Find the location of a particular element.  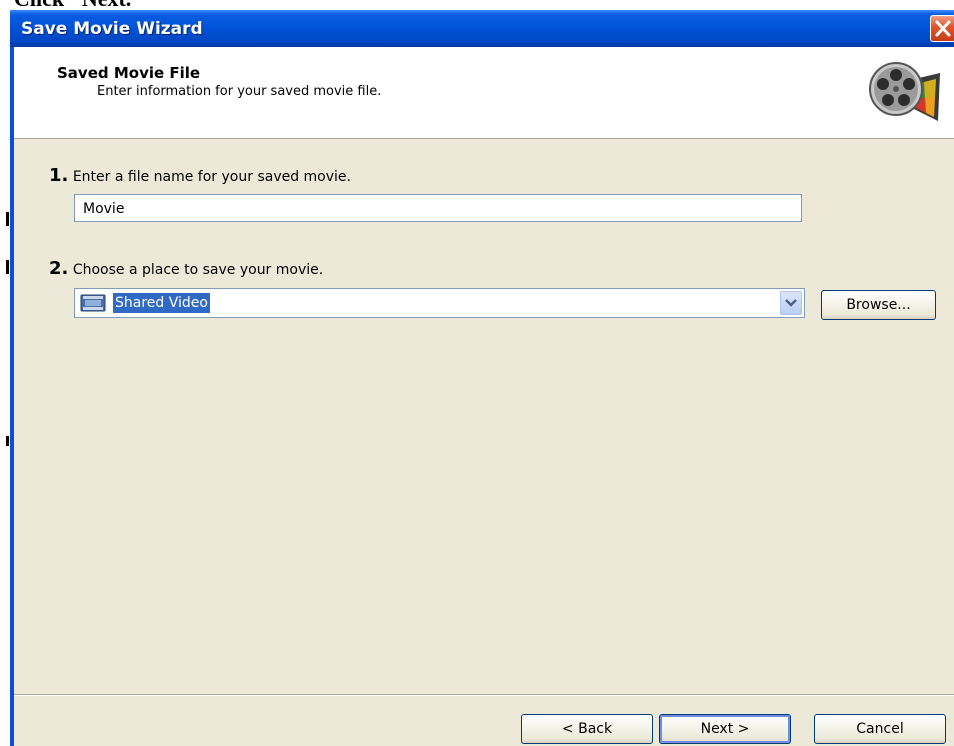

header-title: Saved Movie File is located at coordinates (129, 73).